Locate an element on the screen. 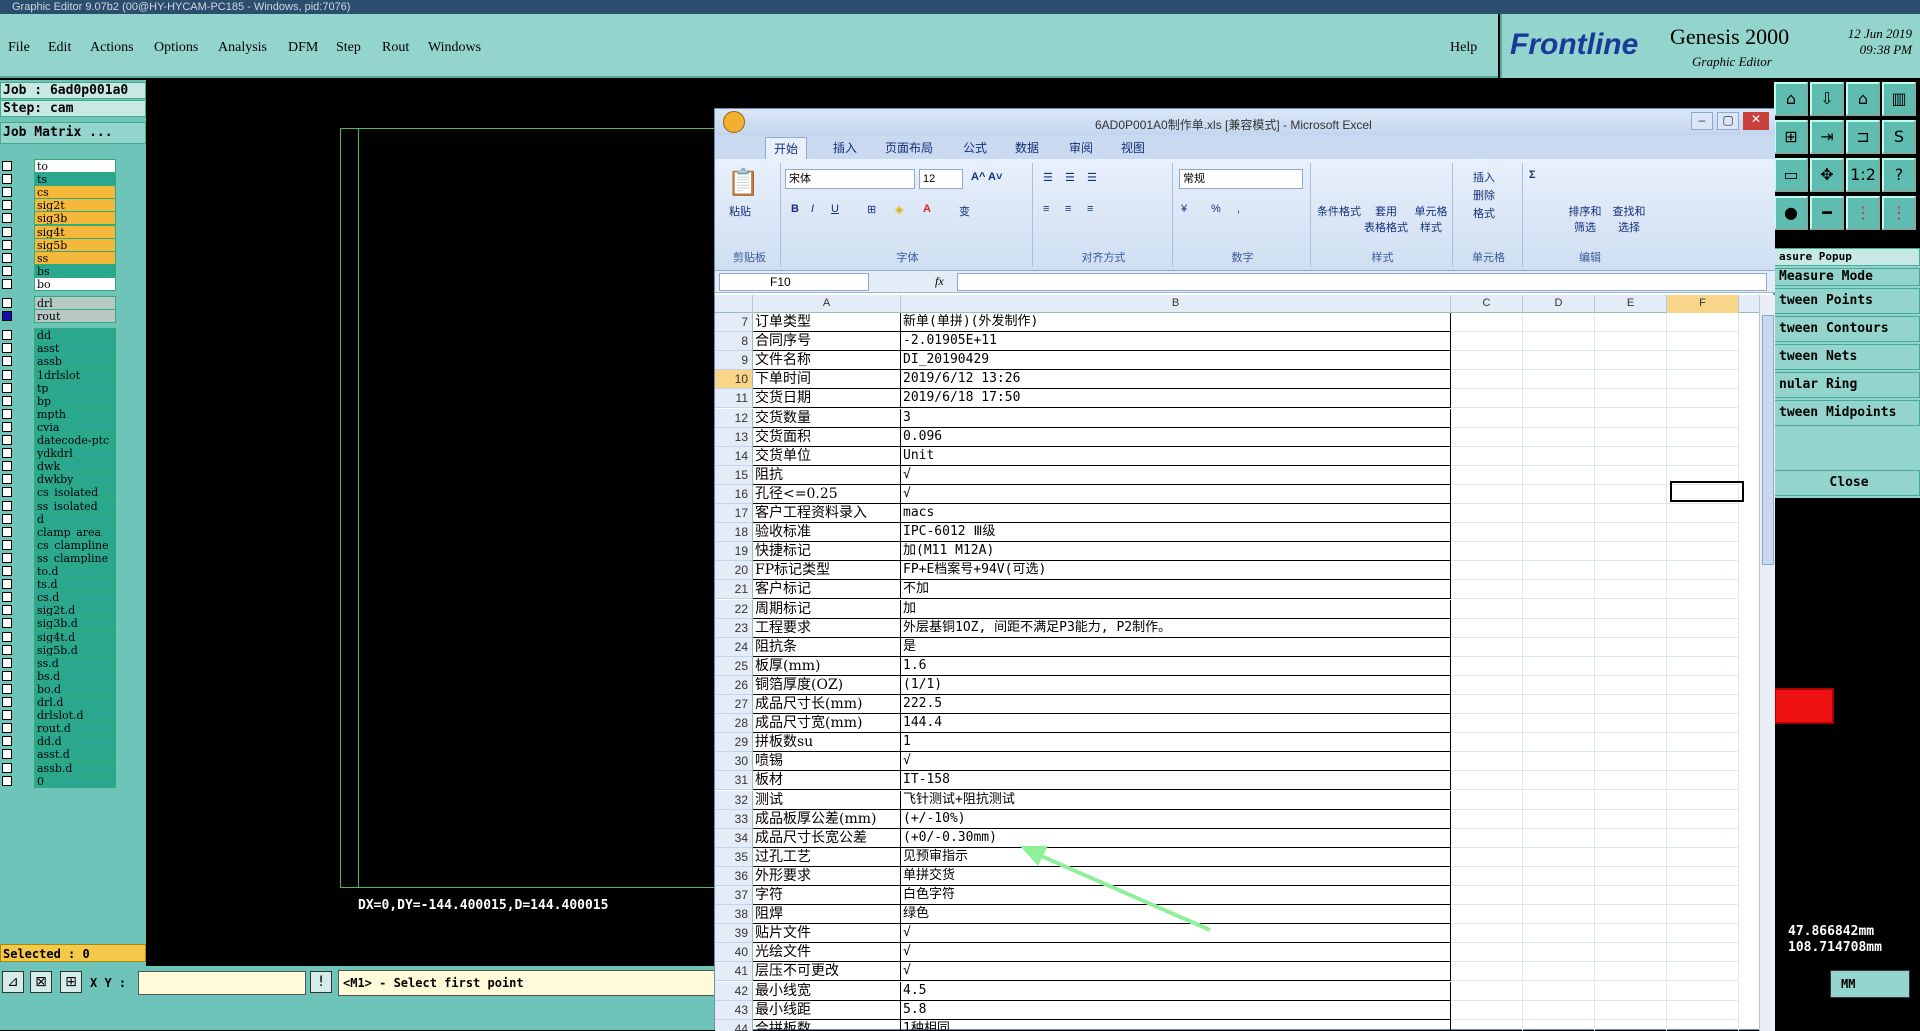 The height and width of the screenshot is (1031, 1920). layer-row-ss.d: ss.d is located at coordinates (59, 662).